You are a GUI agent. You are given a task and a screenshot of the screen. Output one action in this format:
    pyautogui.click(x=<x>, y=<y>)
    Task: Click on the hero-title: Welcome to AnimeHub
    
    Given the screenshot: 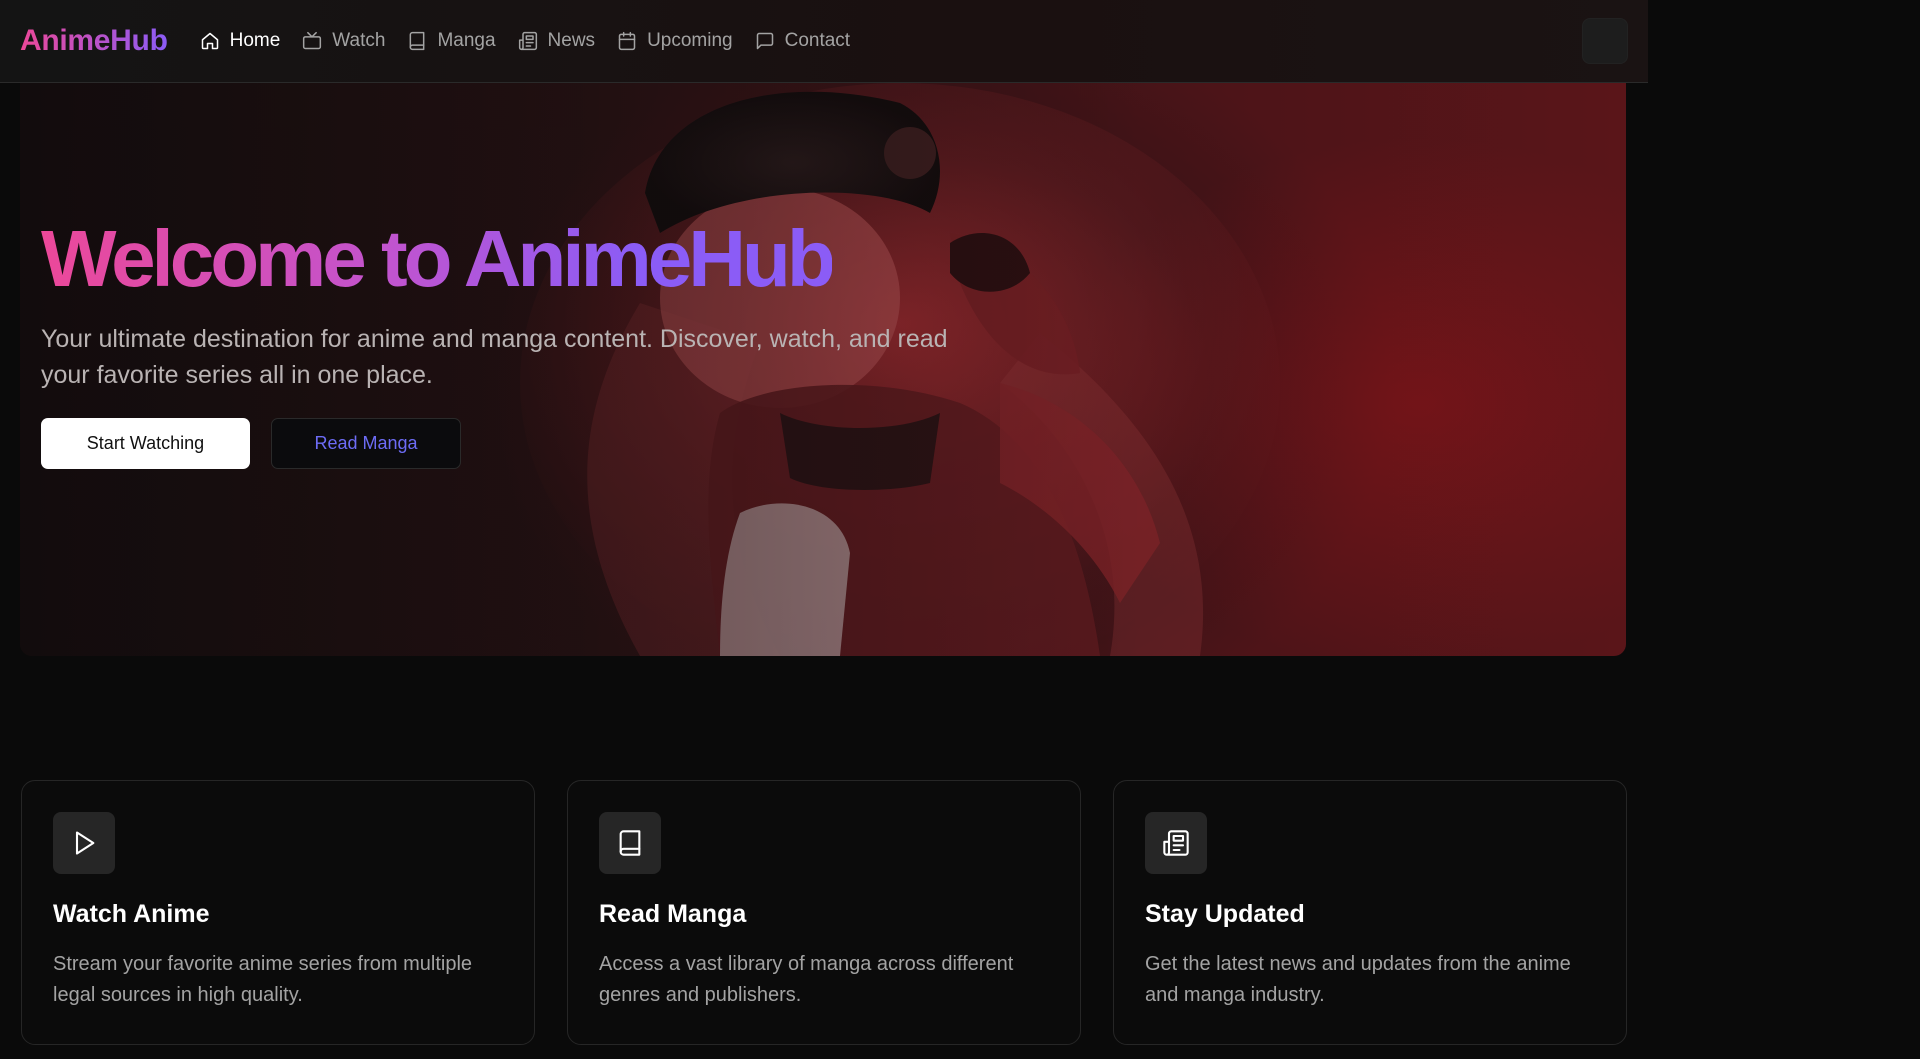 What is the action you would take?
    pyautogui.click(x=438, y=258)
    